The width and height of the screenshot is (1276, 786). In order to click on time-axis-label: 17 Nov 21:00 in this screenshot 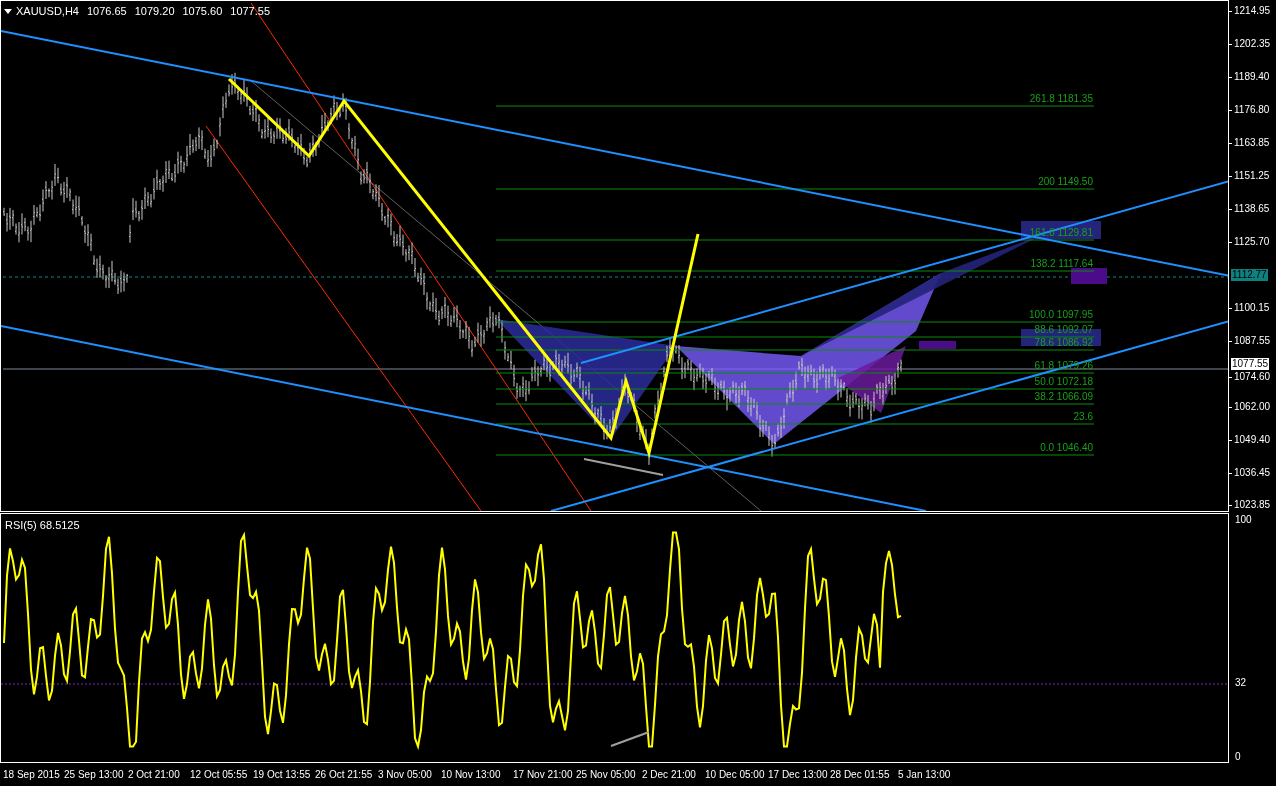, I will do `click(543, 775)`.